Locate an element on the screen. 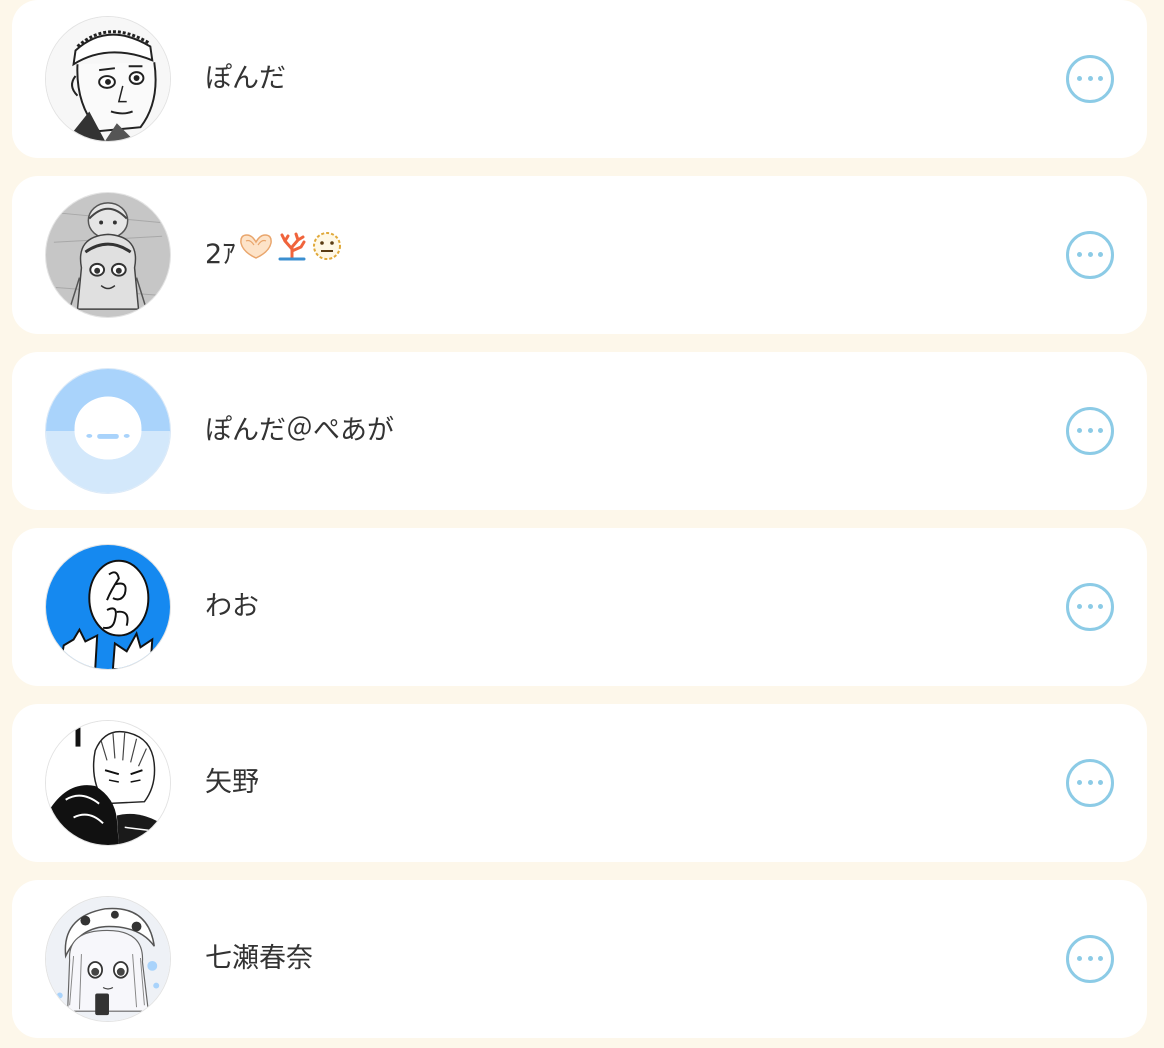 The width and height of the screenshot is (1164, 1048). user-name: わお is located at coordinates (232, 606).